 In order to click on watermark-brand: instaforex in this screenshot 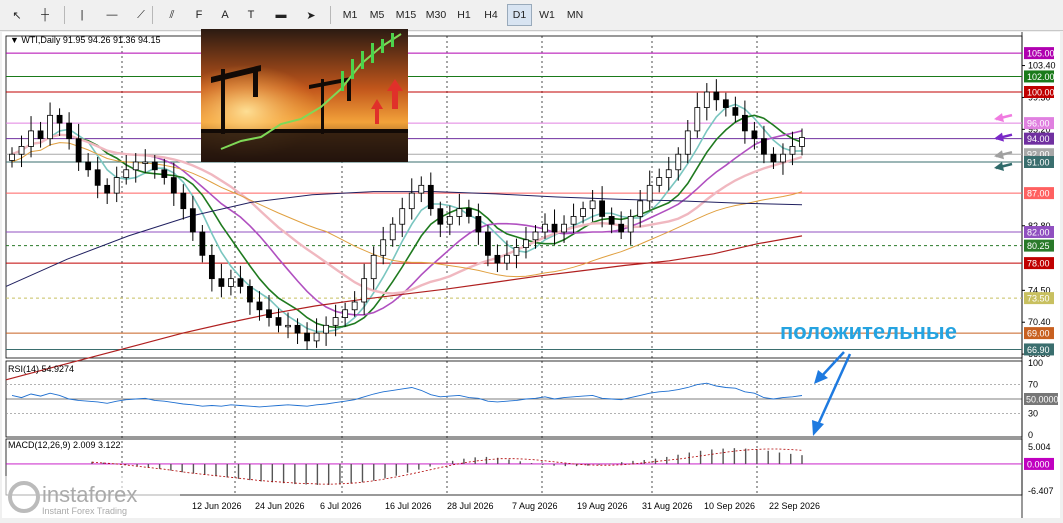, I will do `click(89, 494)`.